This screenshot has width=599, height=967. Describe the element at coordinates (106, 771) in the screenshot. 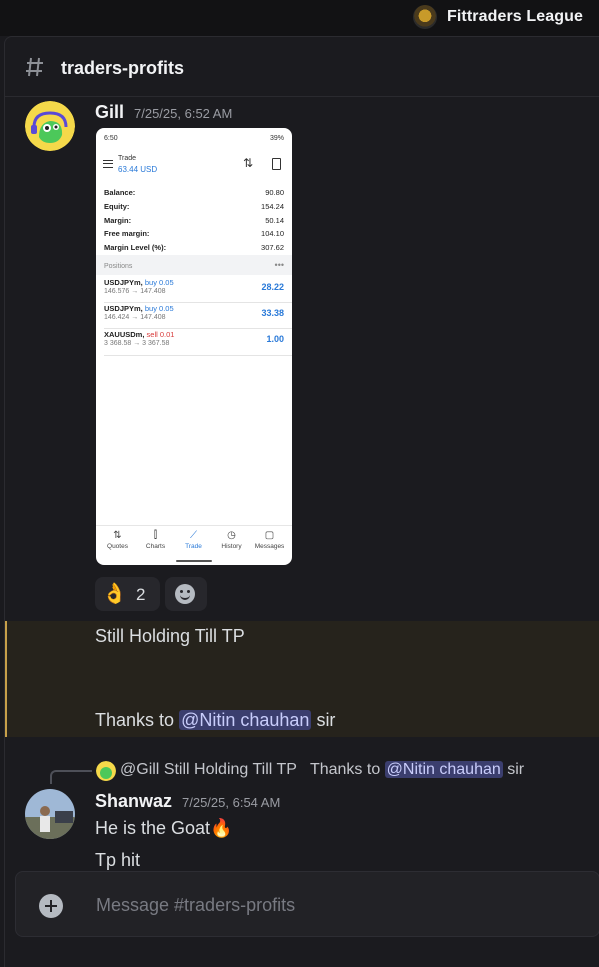

I see `reply-avatar` at that location.